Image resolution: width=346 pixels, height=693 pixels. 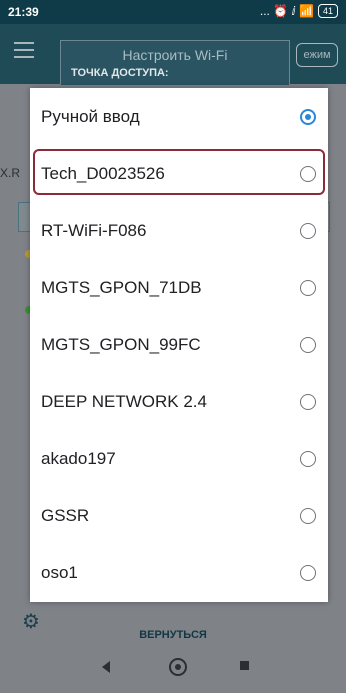 What do you see at coordinates (78, 458) in the screenshot?
I see `network-option-label: akado197` at bounding box center [78, 458].